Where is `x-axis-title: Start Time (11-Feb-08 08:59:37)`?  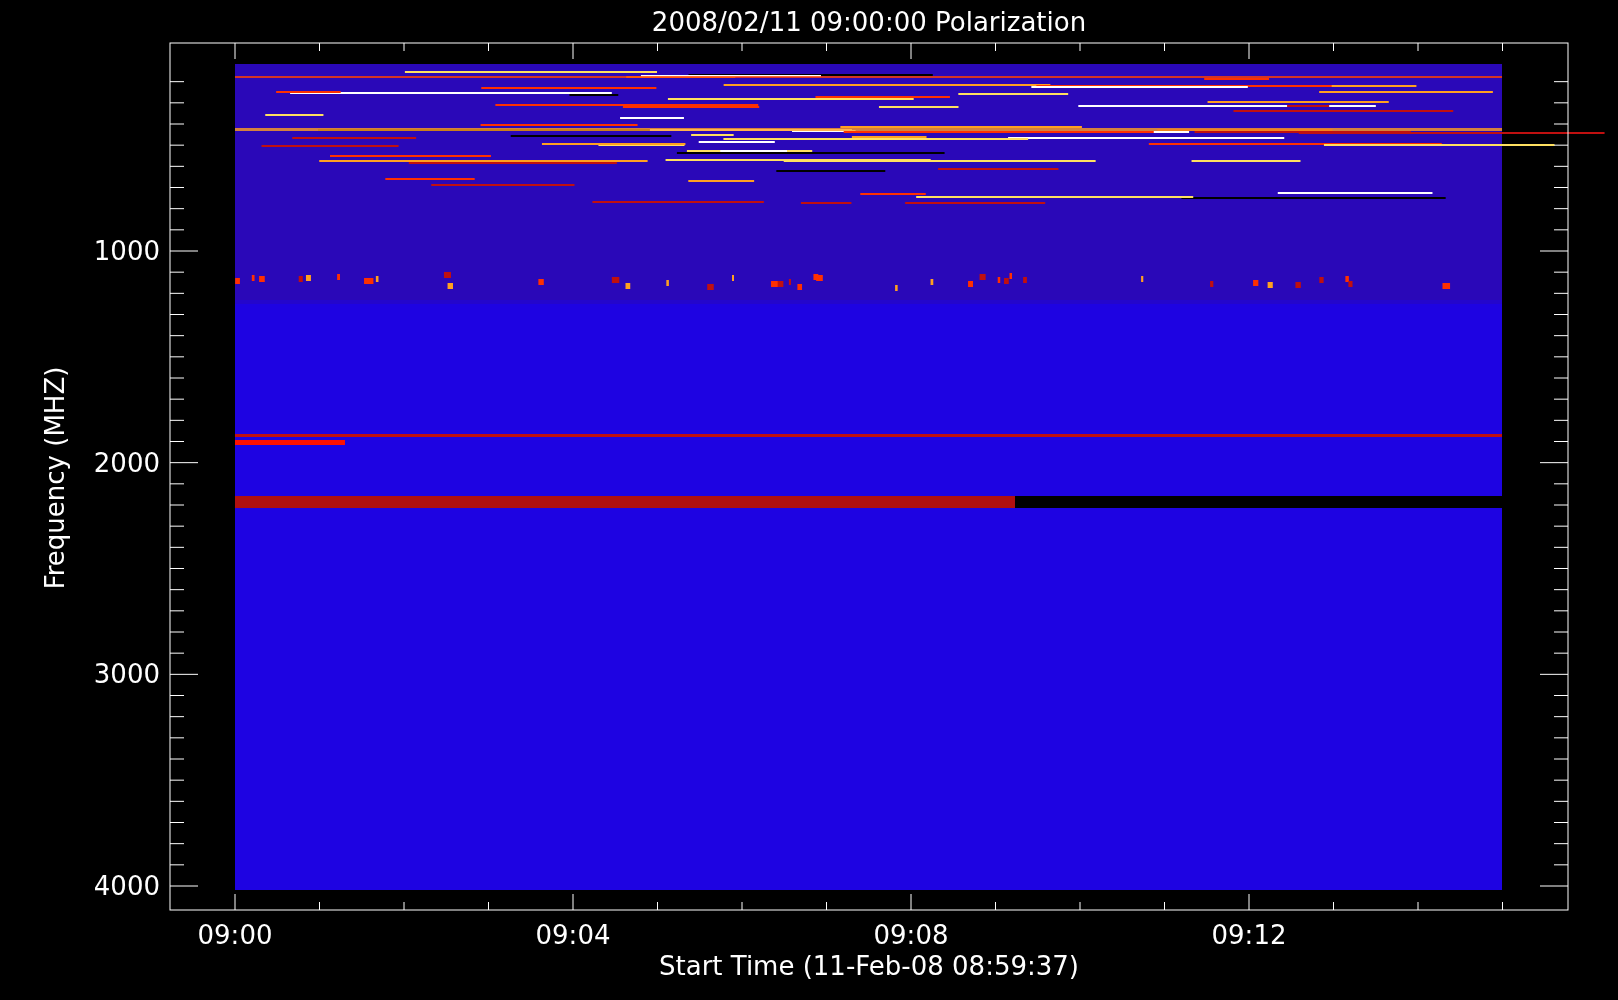 x-axis-title: Start Time (11-Feb-08 08:59:37) is located at coordinates (869, 966).